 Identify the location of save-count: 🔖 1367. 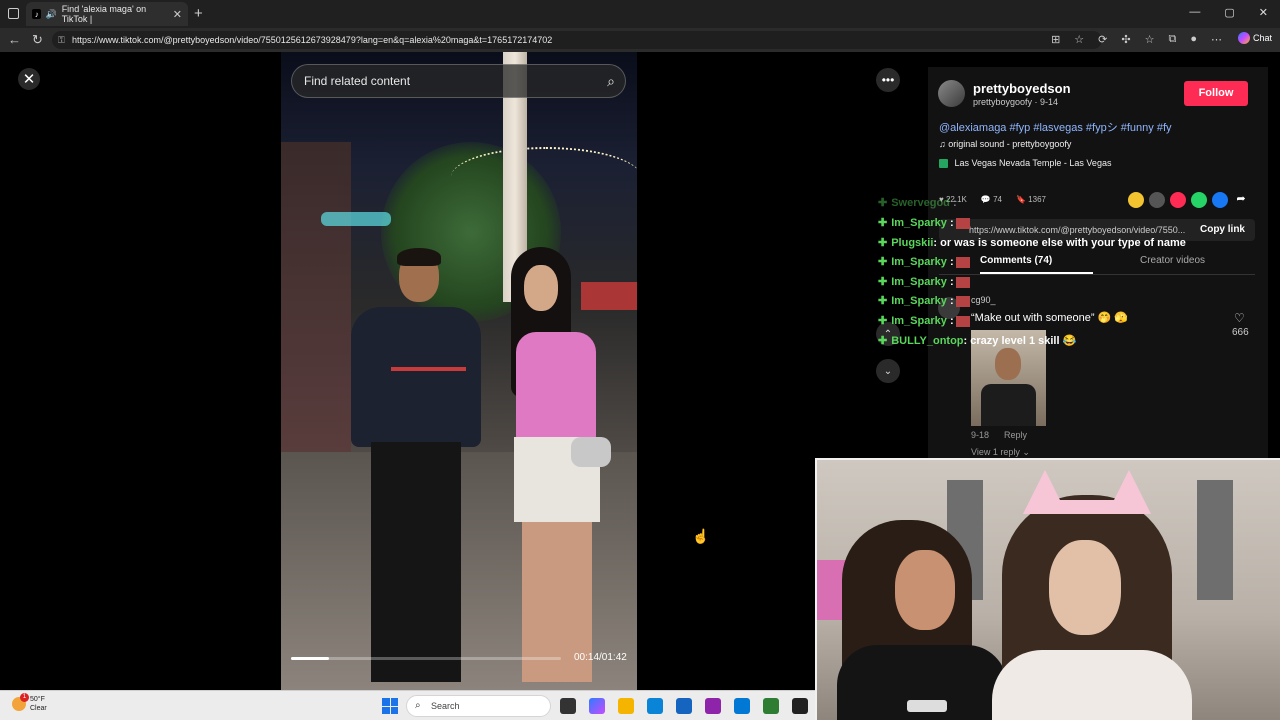
(1031, 199).